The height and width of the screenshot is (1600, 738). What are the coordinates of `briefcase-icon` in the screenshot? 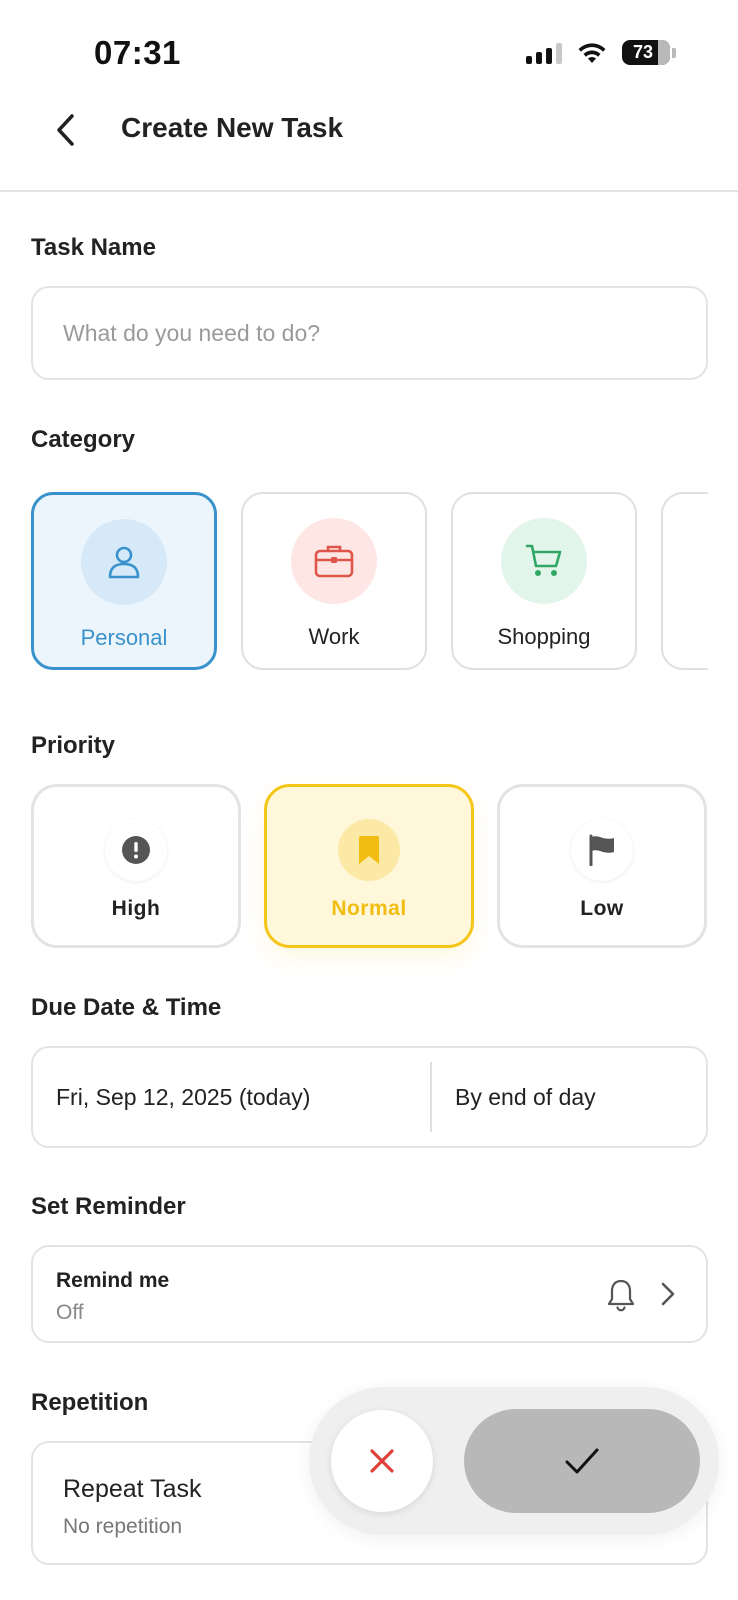 It's located at (334, 561).